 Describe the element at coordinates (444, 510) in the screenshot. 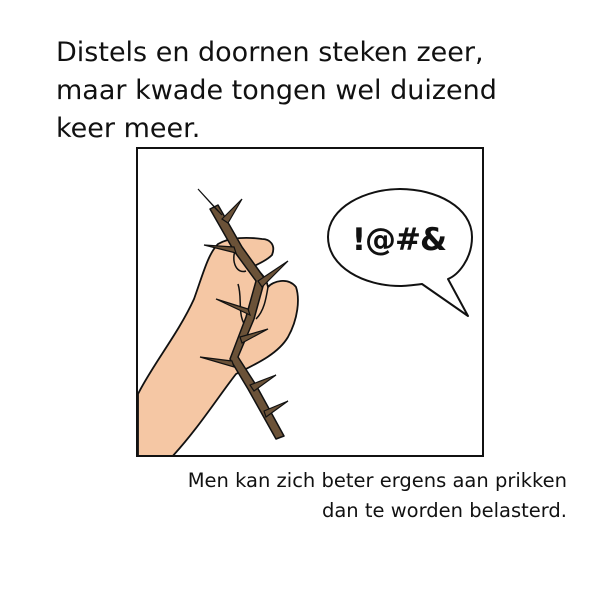

I see `caption-line-2: dan te worden belasterd.` at that location.